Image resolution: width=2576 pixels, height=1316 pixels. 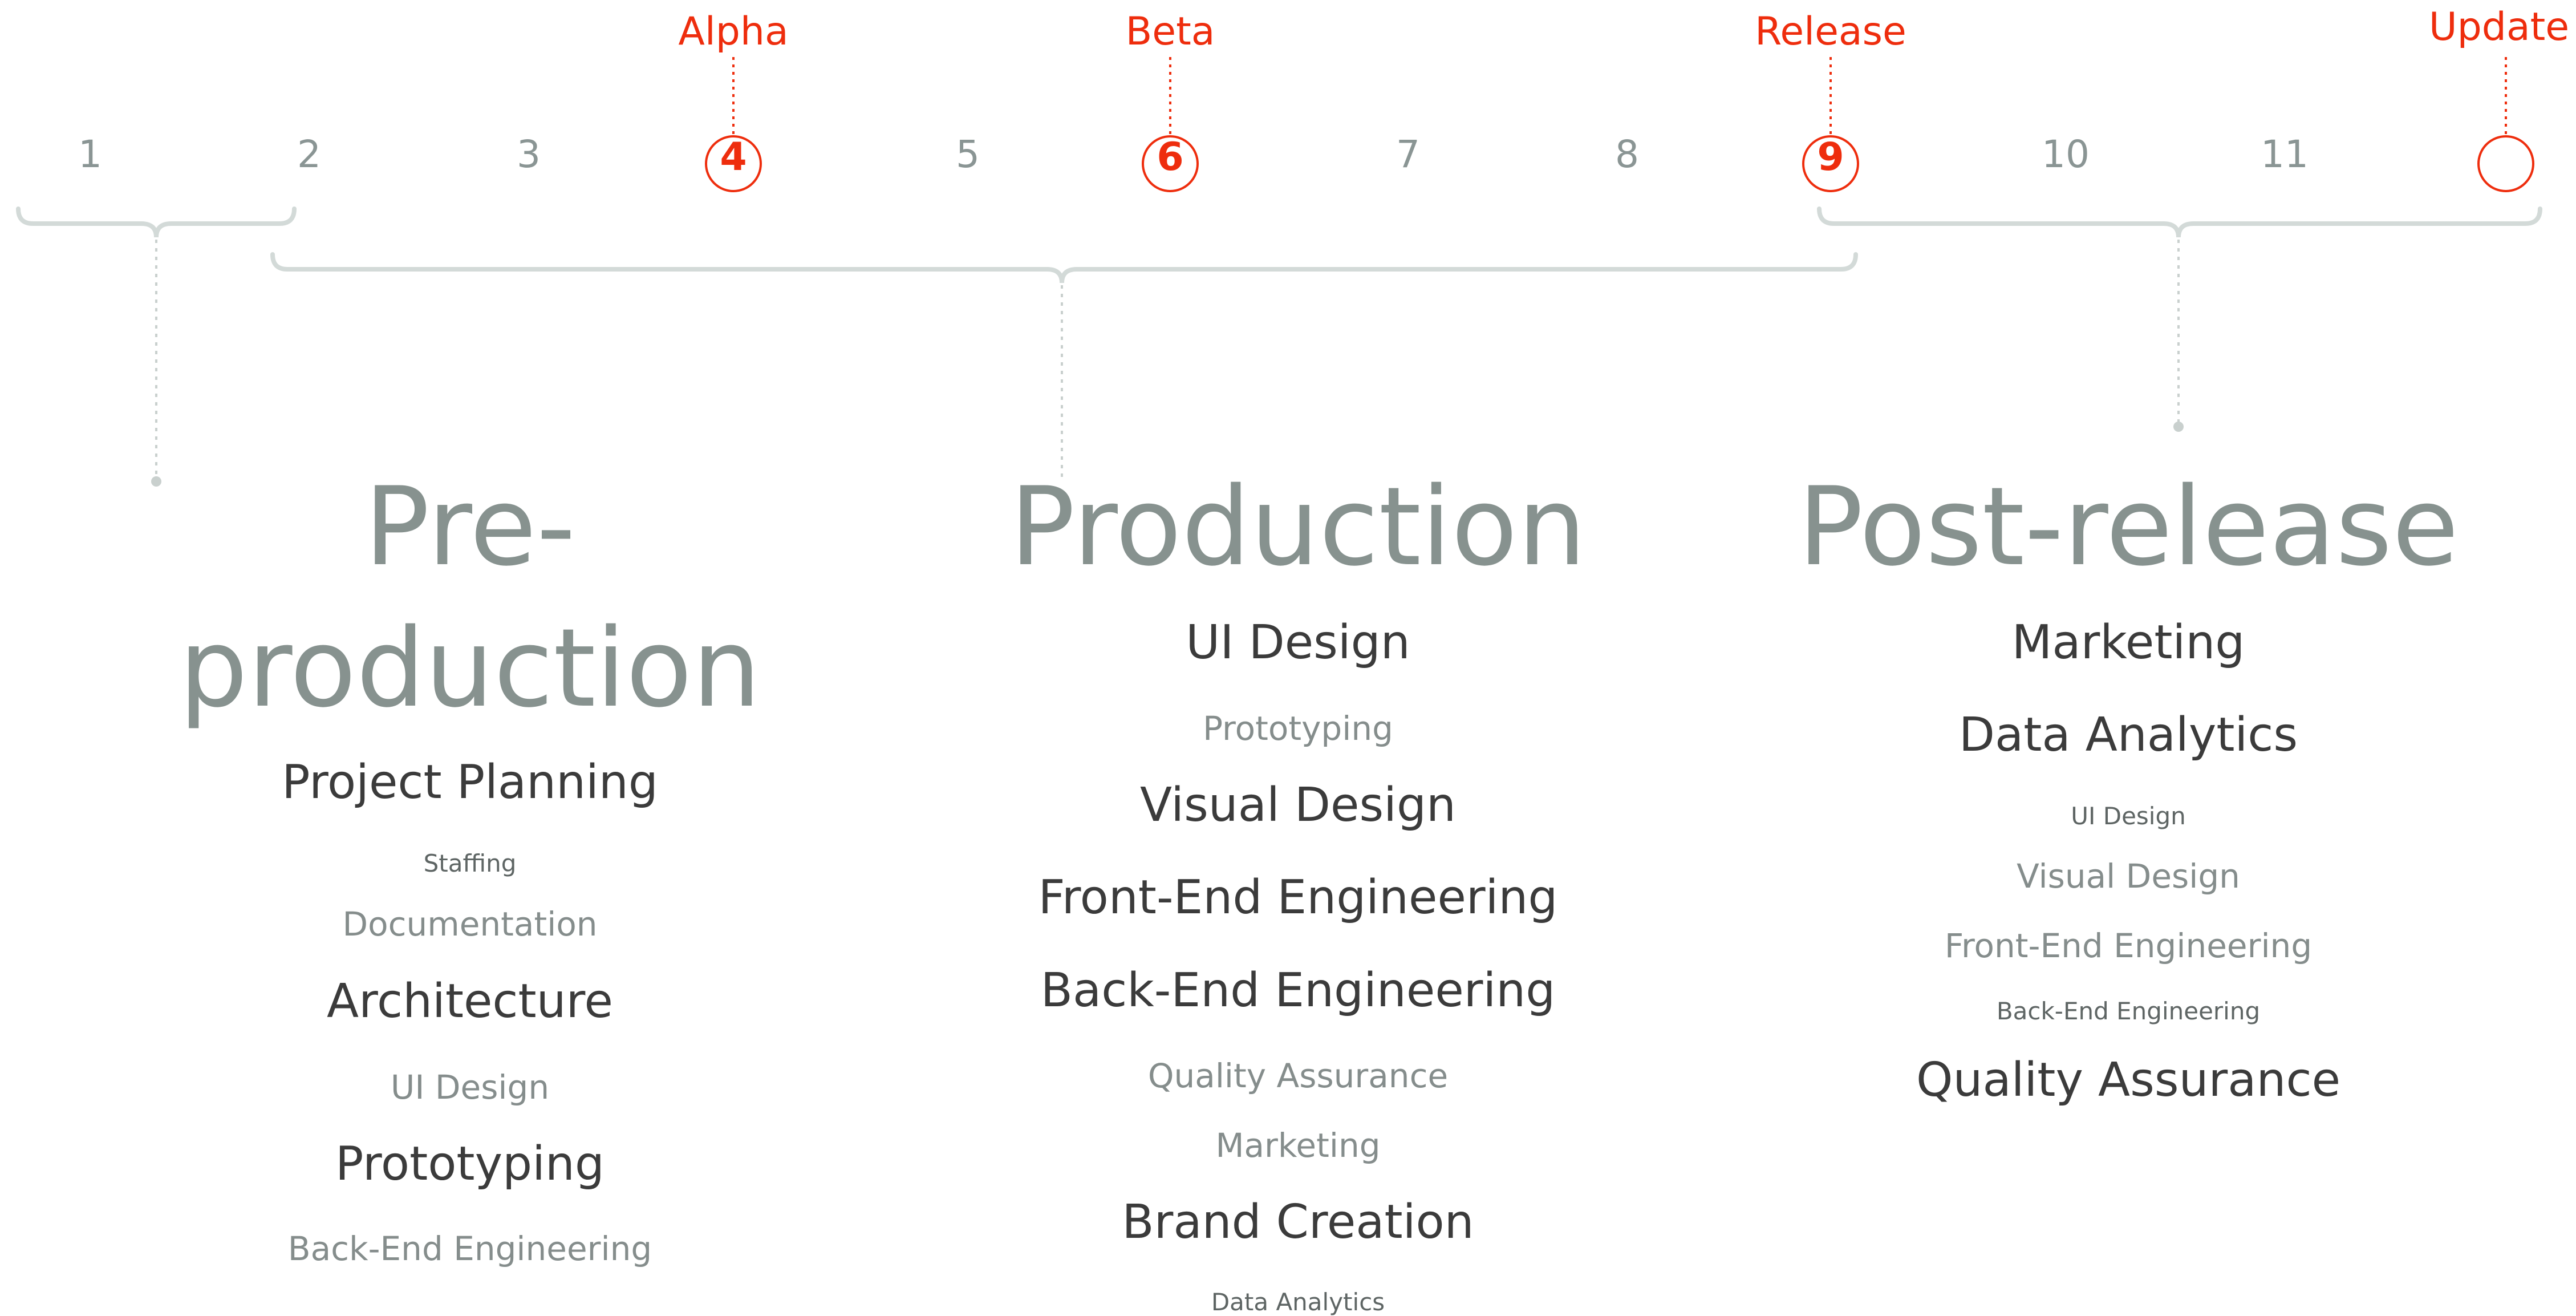 What do you see at coordinates (1298, 1222) in the screenshot?
I see `task-item: Brand Creation` at bounding box center [1298, 1222].